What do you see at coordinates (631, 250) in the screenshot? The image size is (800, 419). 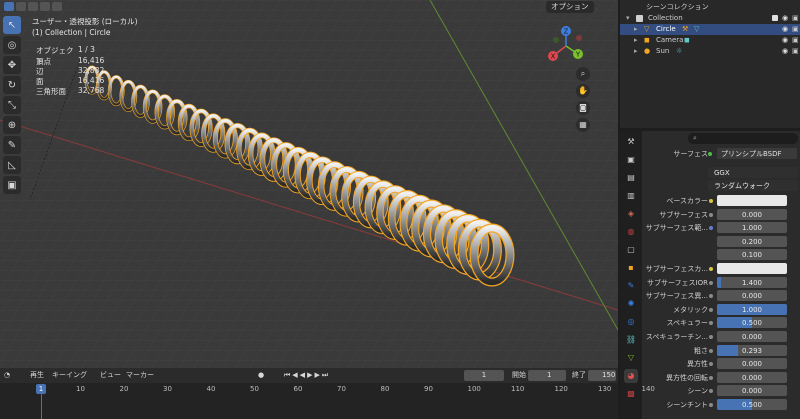 I see `collection-tab-icon: ▢` at bounding box center [631, 250].